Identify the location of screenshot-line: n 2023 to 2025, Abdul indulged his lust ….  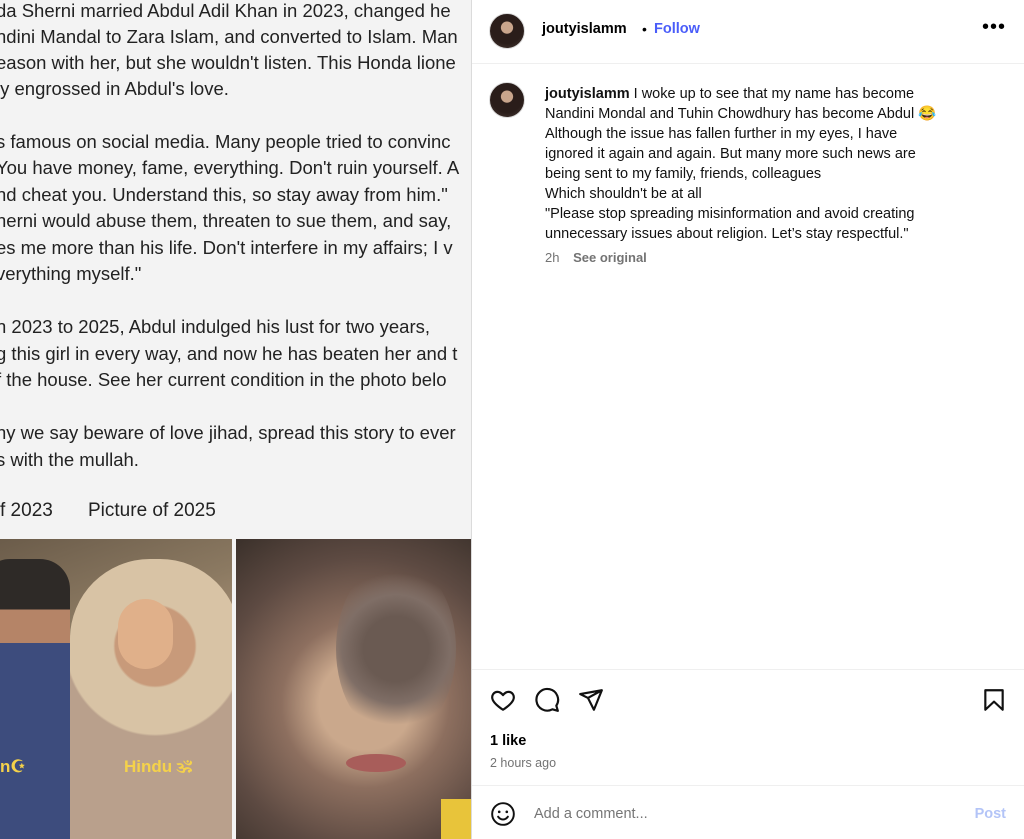
(215, 326).